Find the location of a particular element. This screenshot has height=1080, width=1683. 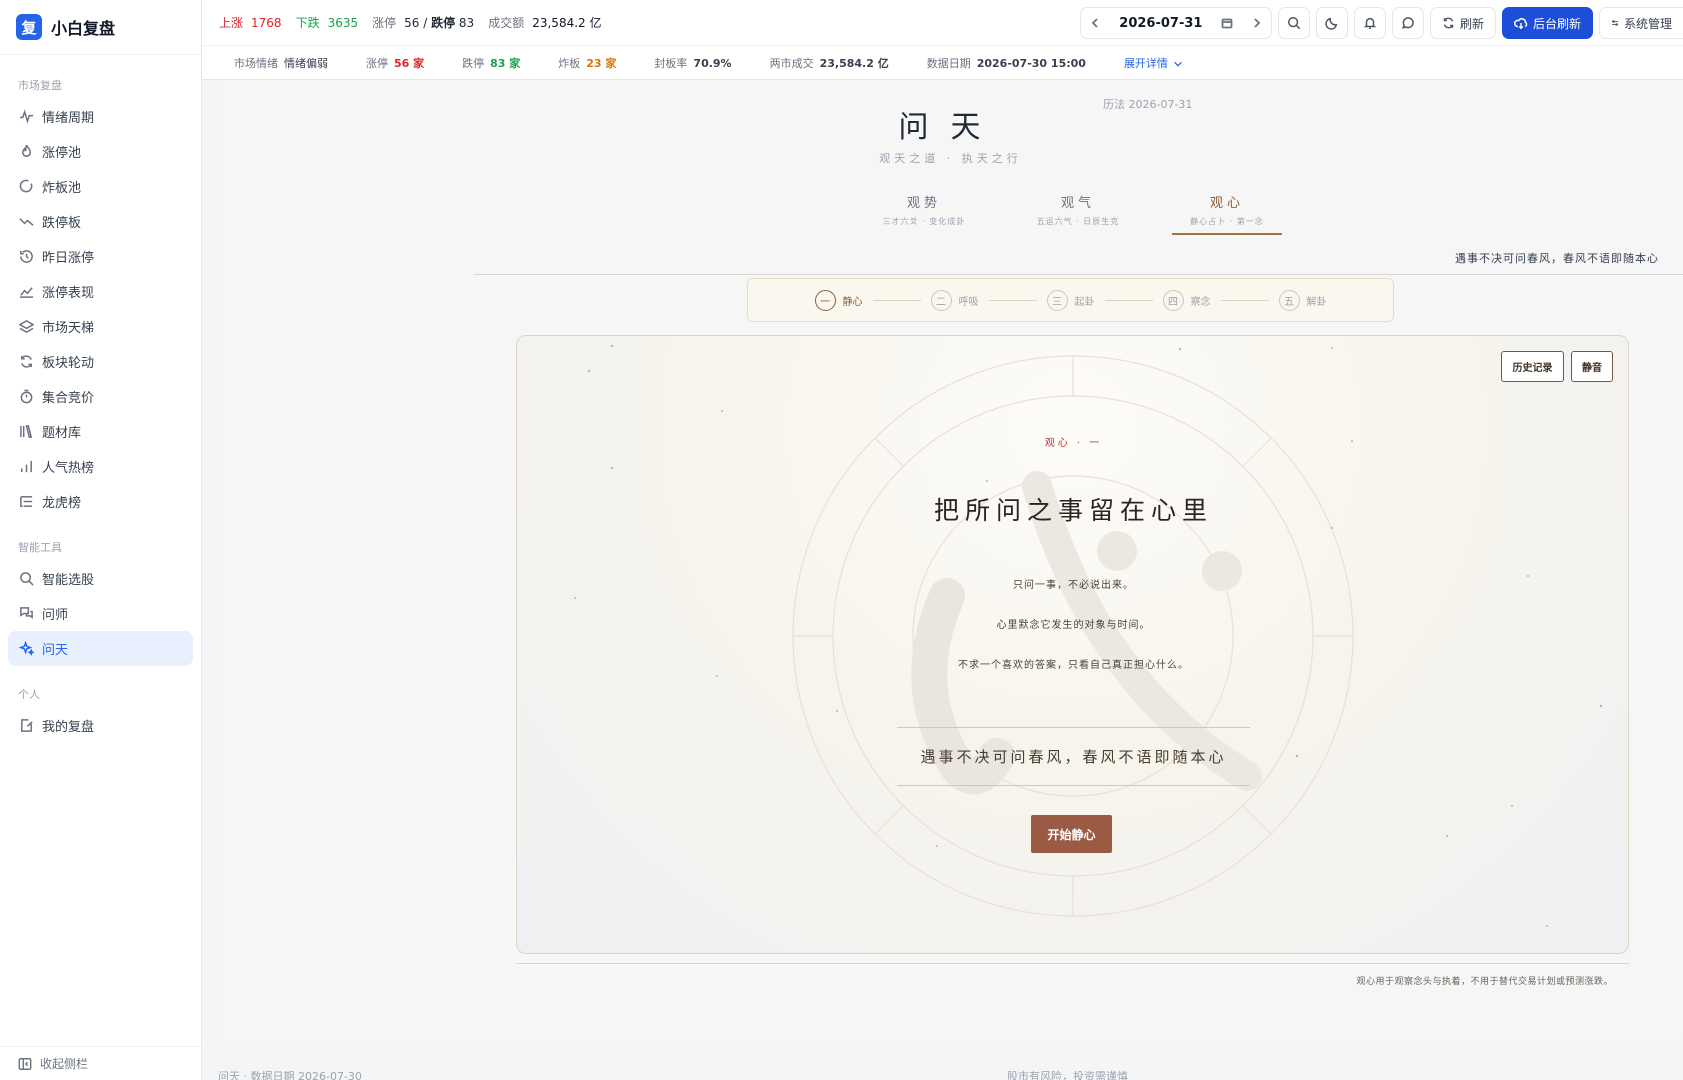

theme-toggle-button is located at coordinates (1332, 23).